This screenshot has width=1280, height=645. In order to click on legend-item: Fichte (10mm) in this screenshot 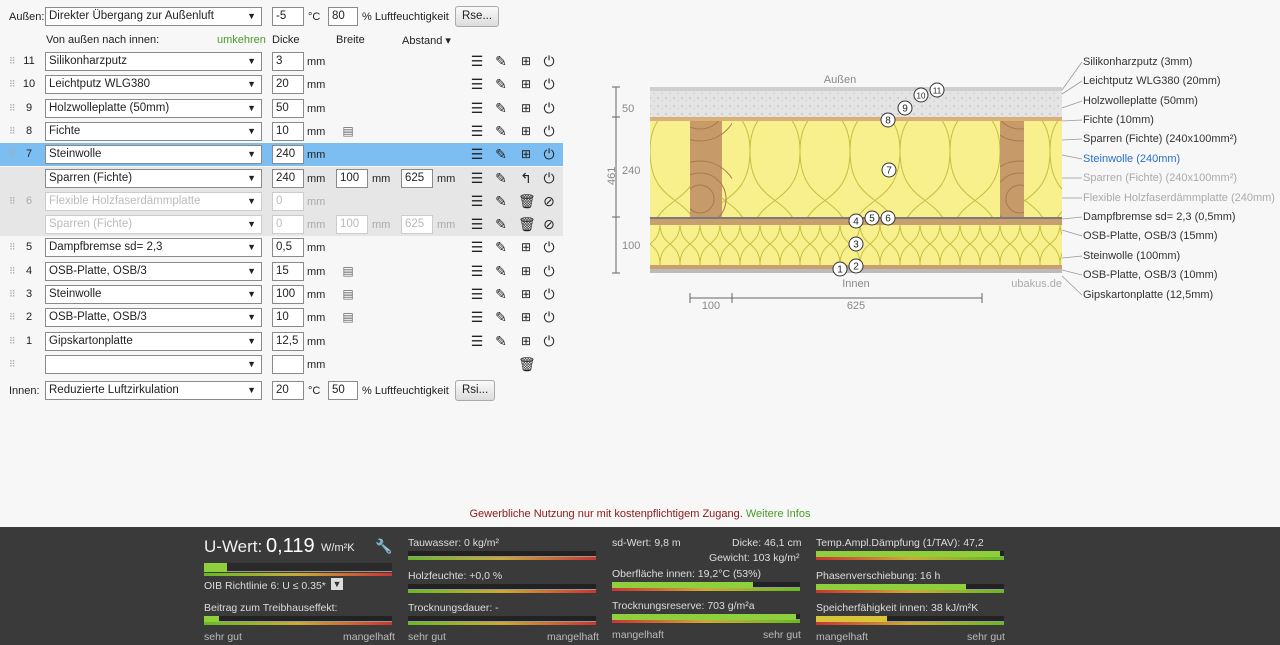, I will do `click(1118, 120)`.